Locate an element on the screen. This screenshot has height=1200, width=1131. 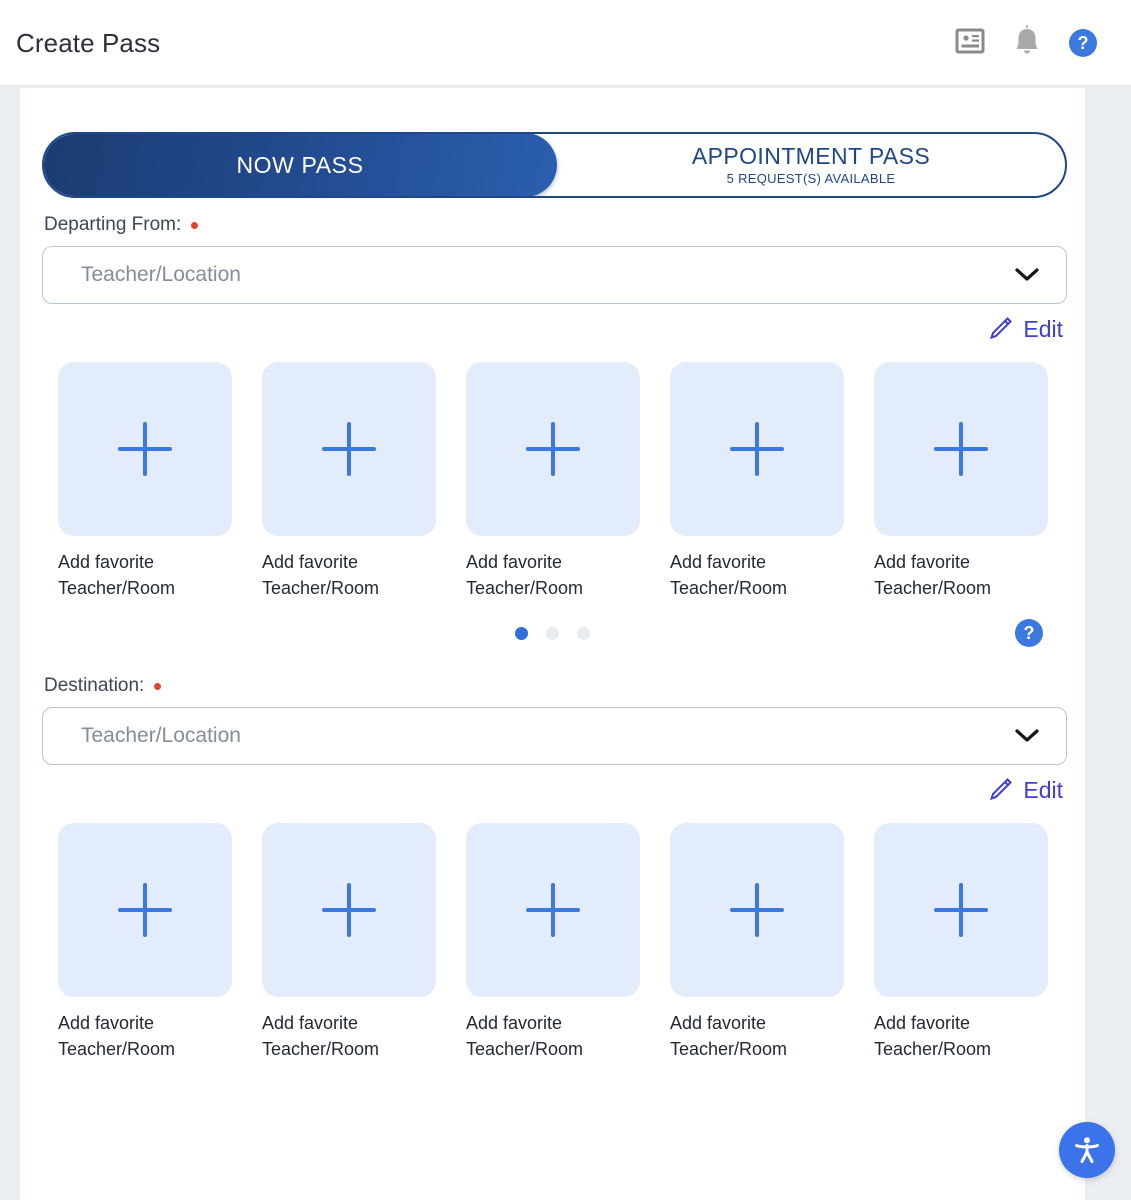
departing-from-label: Departing From: is located at coordinates (113, 224).